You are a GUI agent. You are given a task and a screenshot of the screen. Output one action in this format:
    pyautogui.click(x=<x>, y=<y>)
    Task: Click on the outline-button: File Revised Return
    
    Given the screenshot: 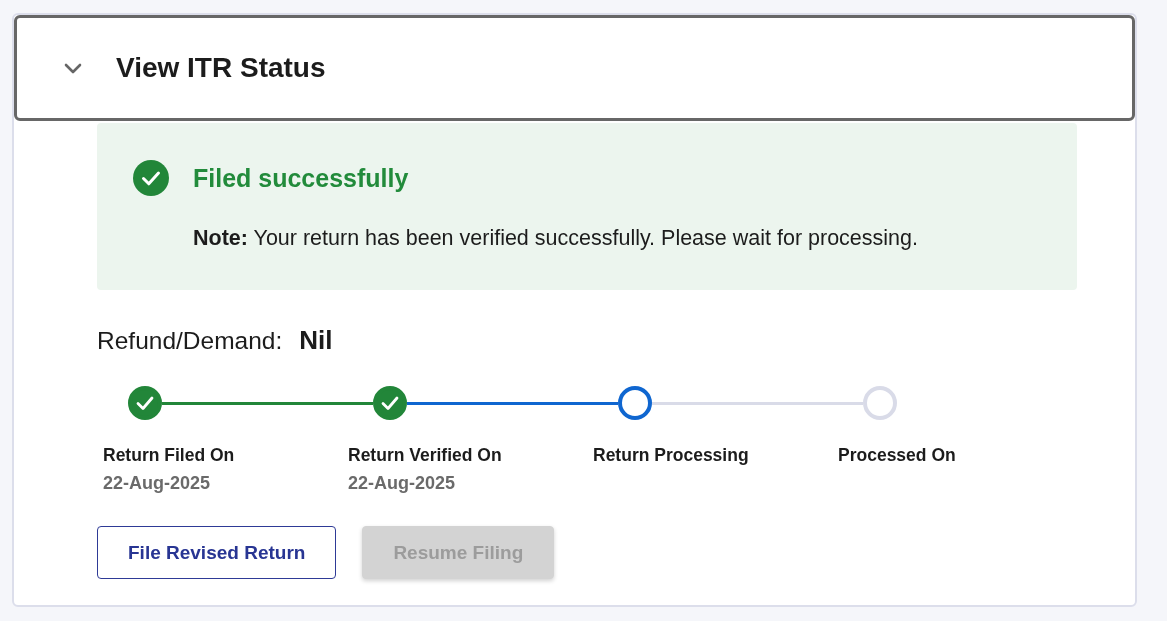 What is the action you would take?
    pyautogui.click(x=217, y=552)
    